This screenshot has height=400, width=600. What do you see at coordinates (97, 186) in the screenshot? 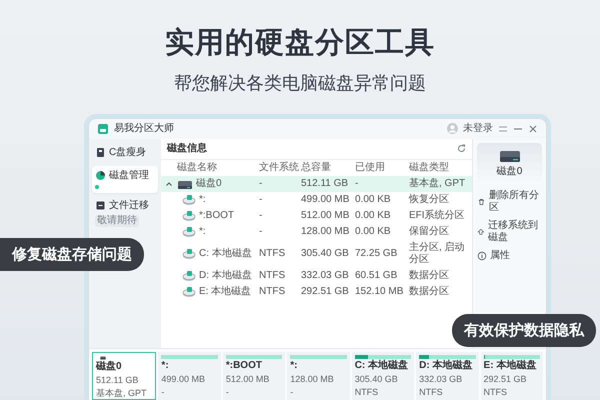
I see `active-dot-icon` at bounding box center [97, 186].